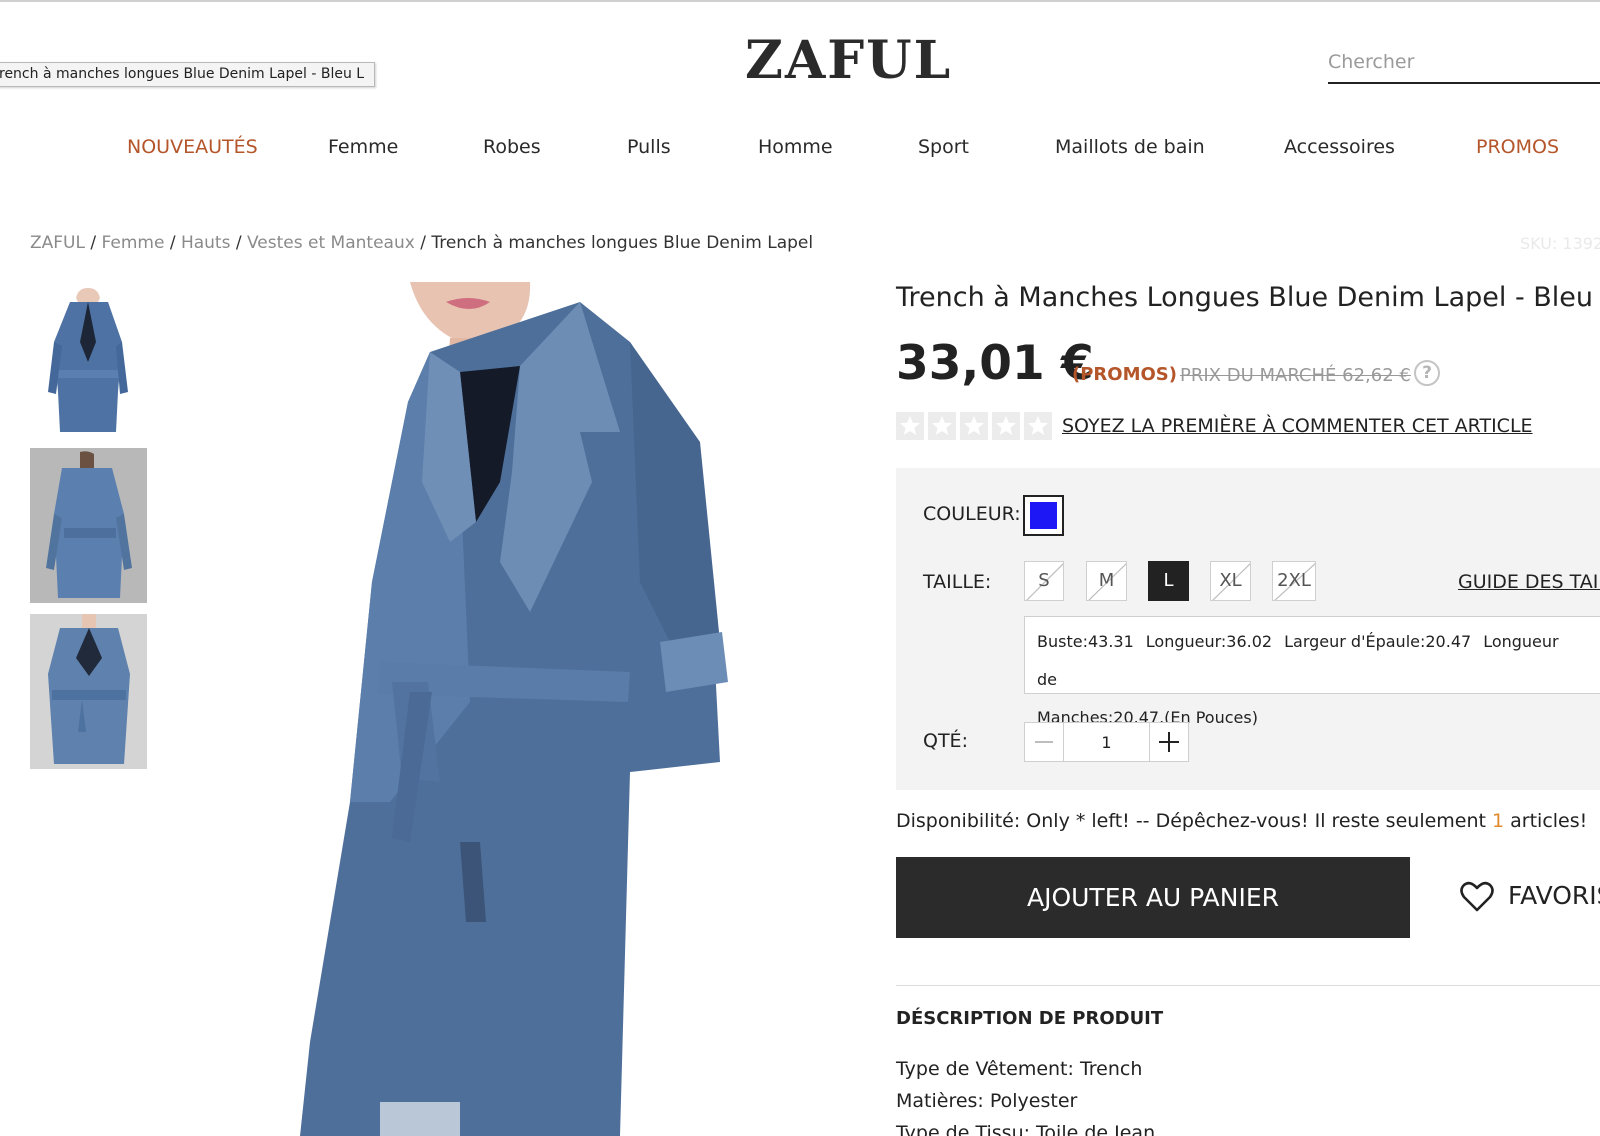  What do you see at coordinates (1124, 374) in the screenshot?
I see `promo-tag: (PROMOS)` at bounding box center [1124, 374].